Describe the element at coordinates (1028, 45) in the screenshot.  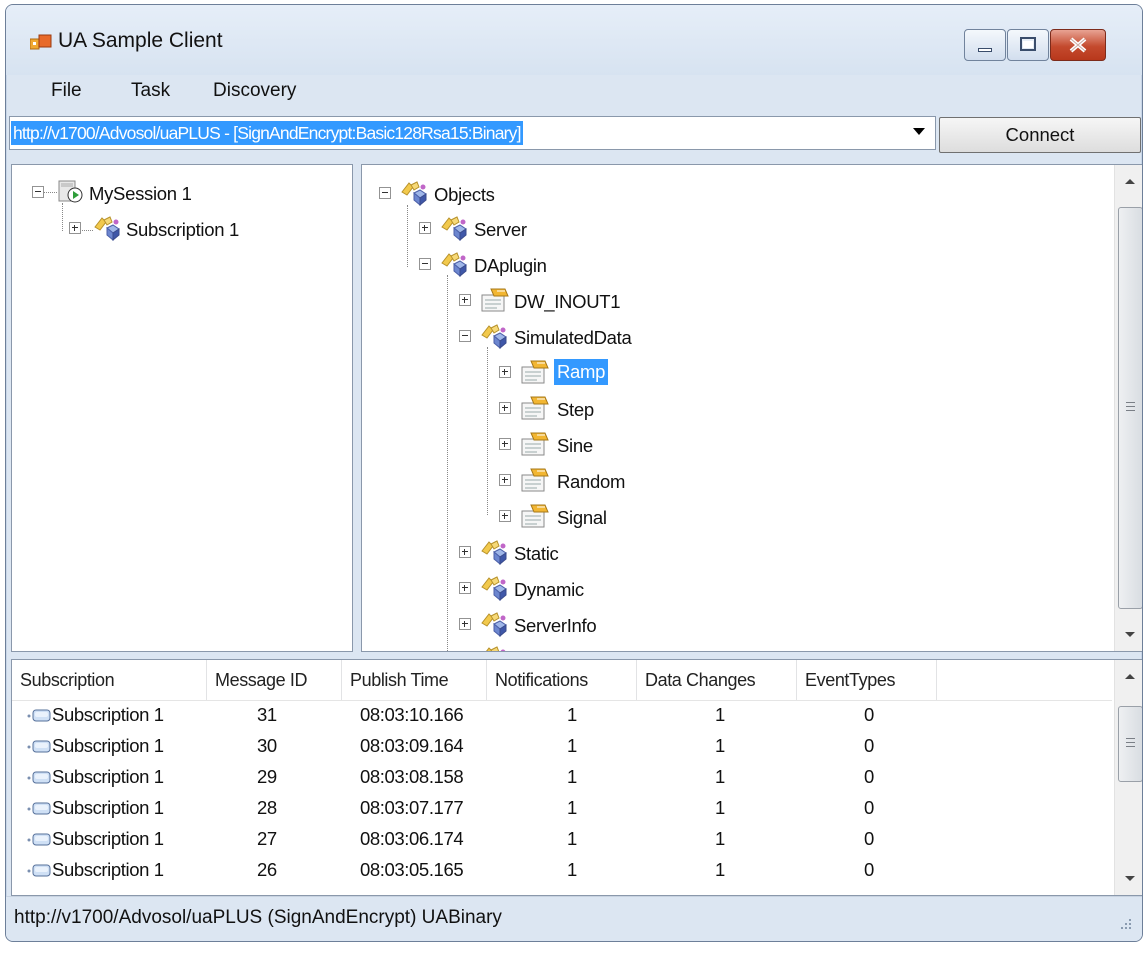
I see `maximize-button` at that location.